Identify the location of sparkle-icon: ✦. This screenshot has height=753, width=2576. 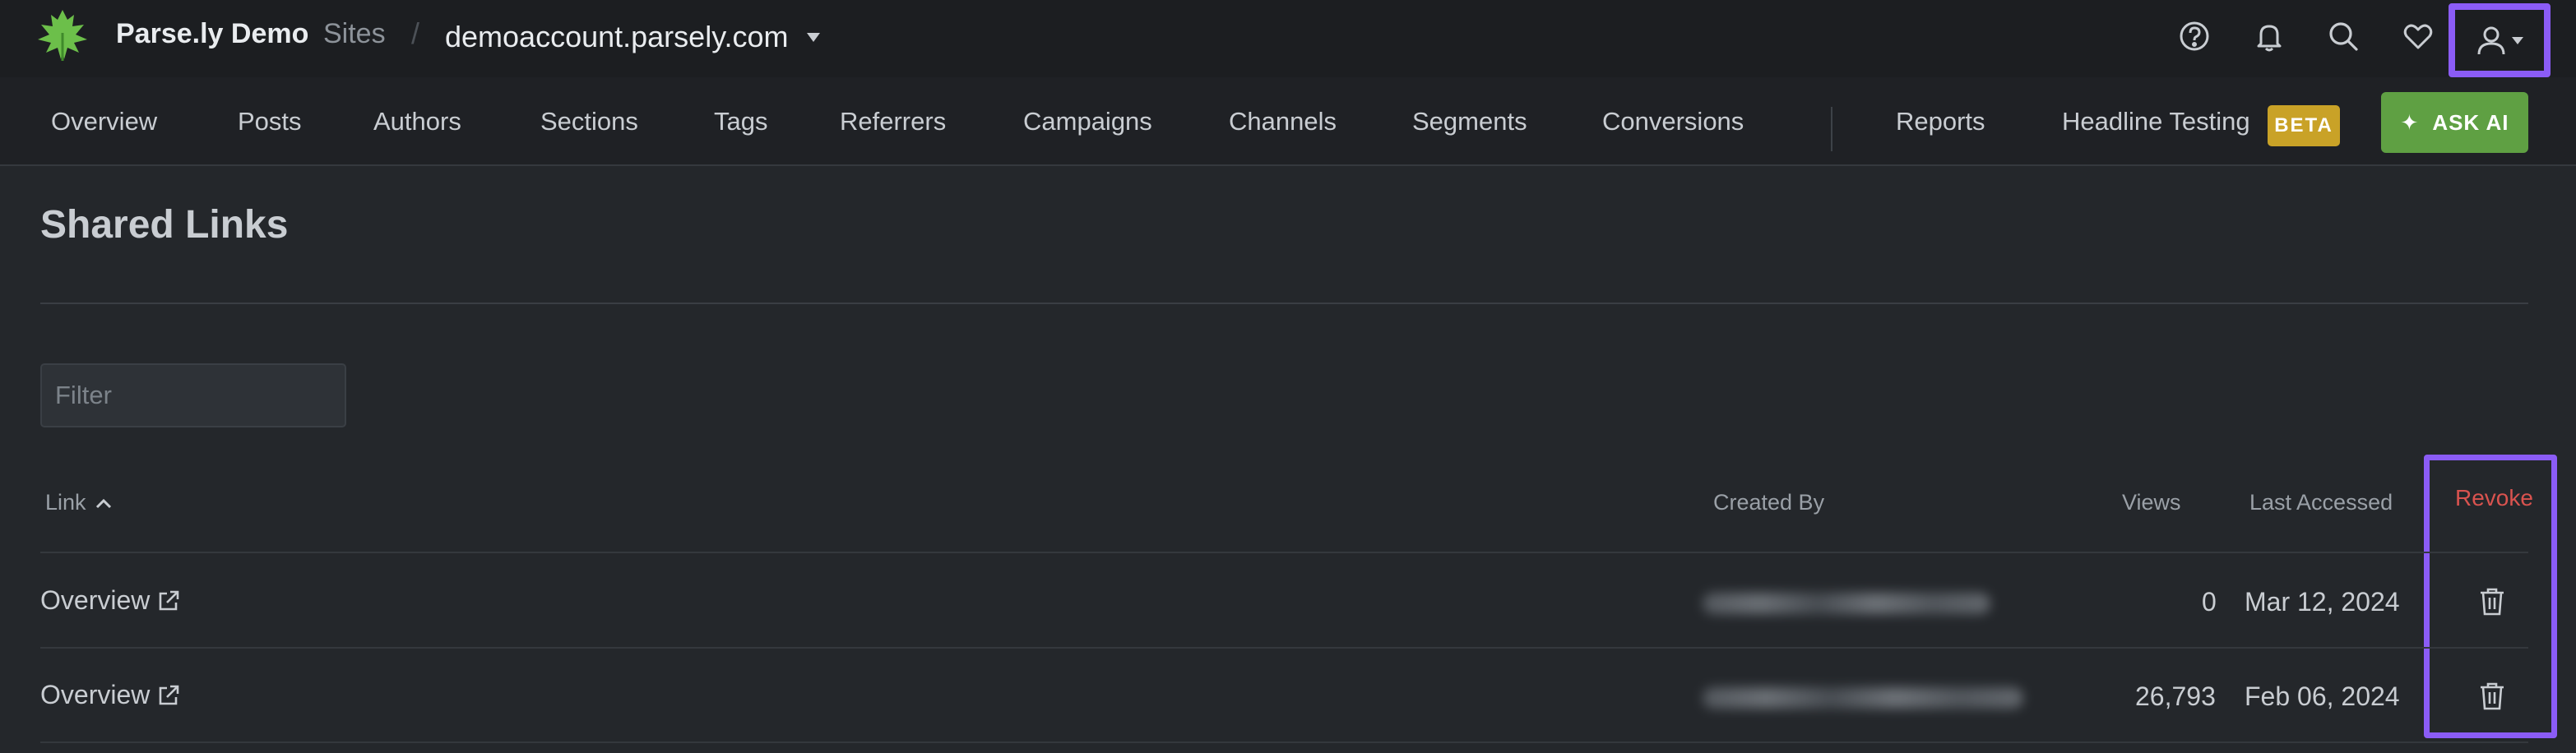
(2410, 122).